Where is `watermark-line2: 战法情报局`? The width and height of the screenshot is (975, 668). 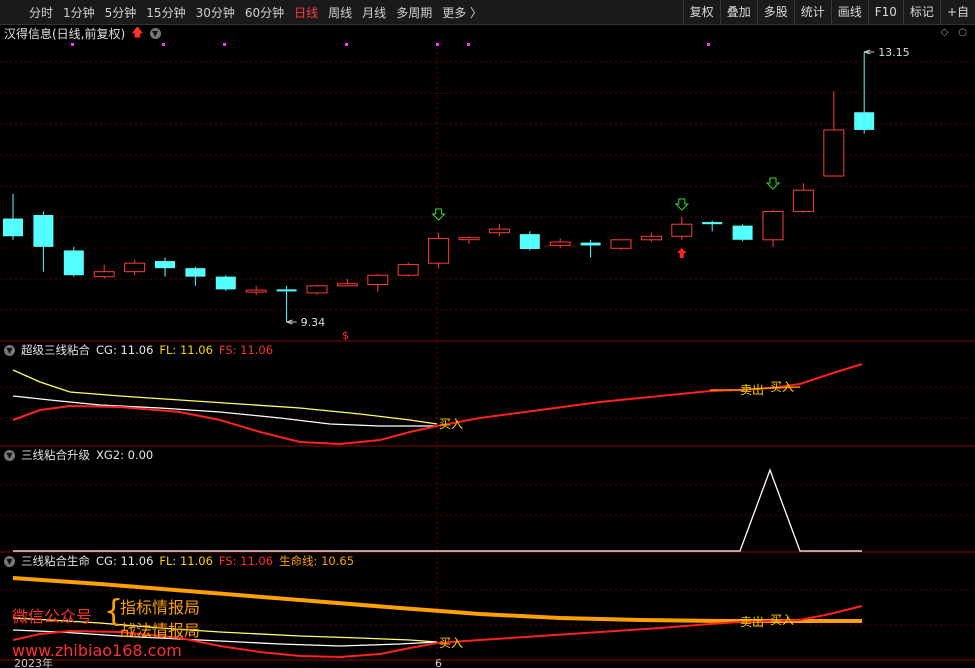
watermark-line2: 战法情报局 is located at coordinates (160, 630).